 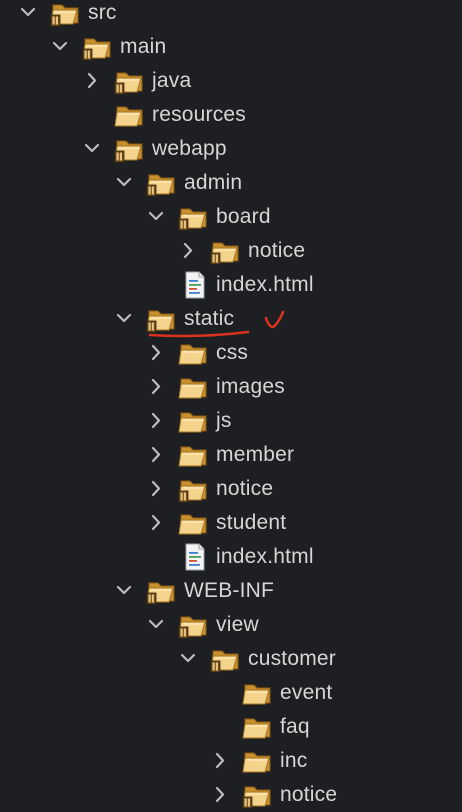 I want to click on tree-item-event: event, so click(x=231, y=693).